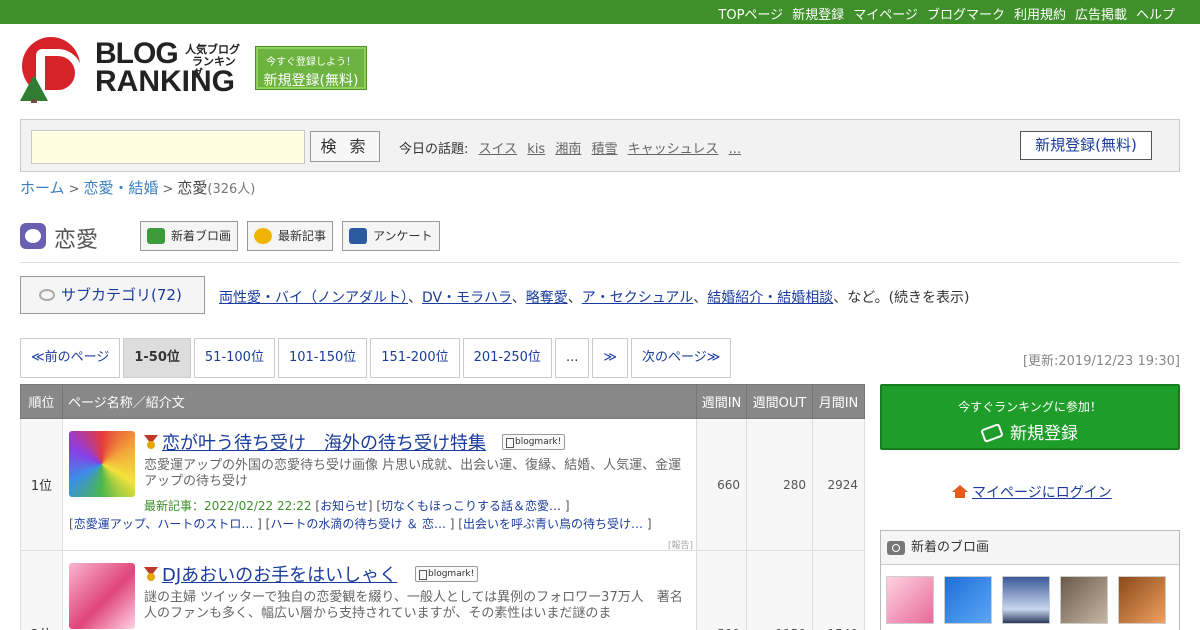 Image resolution: width=1200 pixels, height=630 pixels. I want to click on page-button: 101-150位, so click(322, 358).